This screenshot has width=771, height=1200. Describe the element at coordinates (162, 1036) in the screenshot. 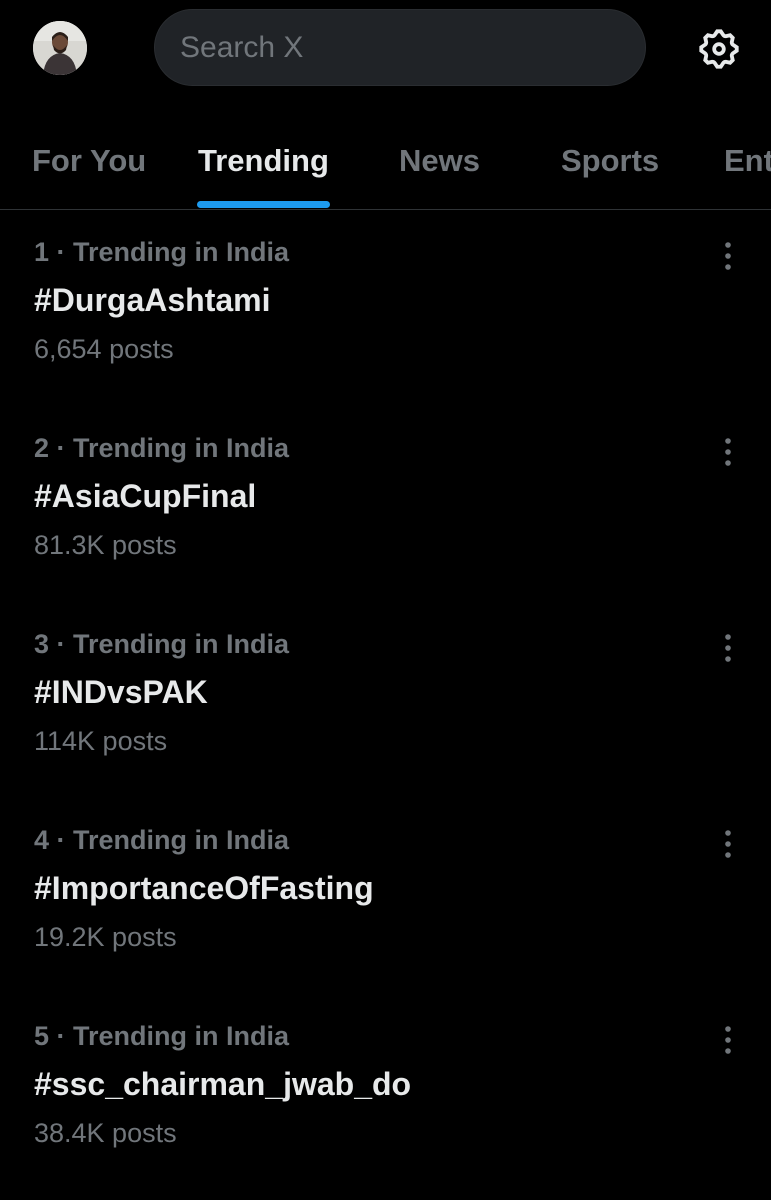

I see `trend-context: 5 · Trending in India` at that location.